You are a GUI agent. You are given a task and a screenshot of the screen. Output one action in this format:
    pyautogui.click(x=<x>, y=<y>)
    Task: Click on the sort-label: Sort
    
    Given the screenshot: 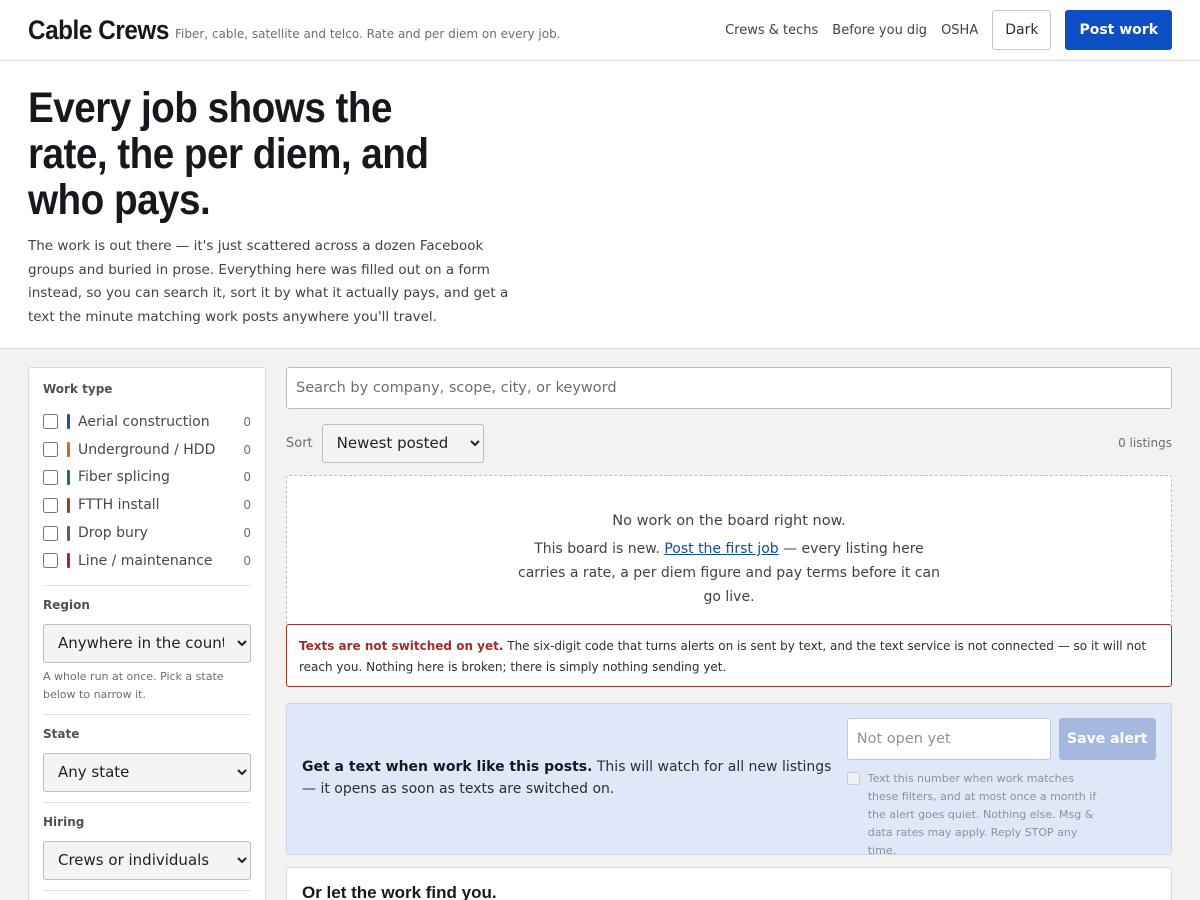 What is the action you would take?
    pyautogui.click(x=299, y=443)
    